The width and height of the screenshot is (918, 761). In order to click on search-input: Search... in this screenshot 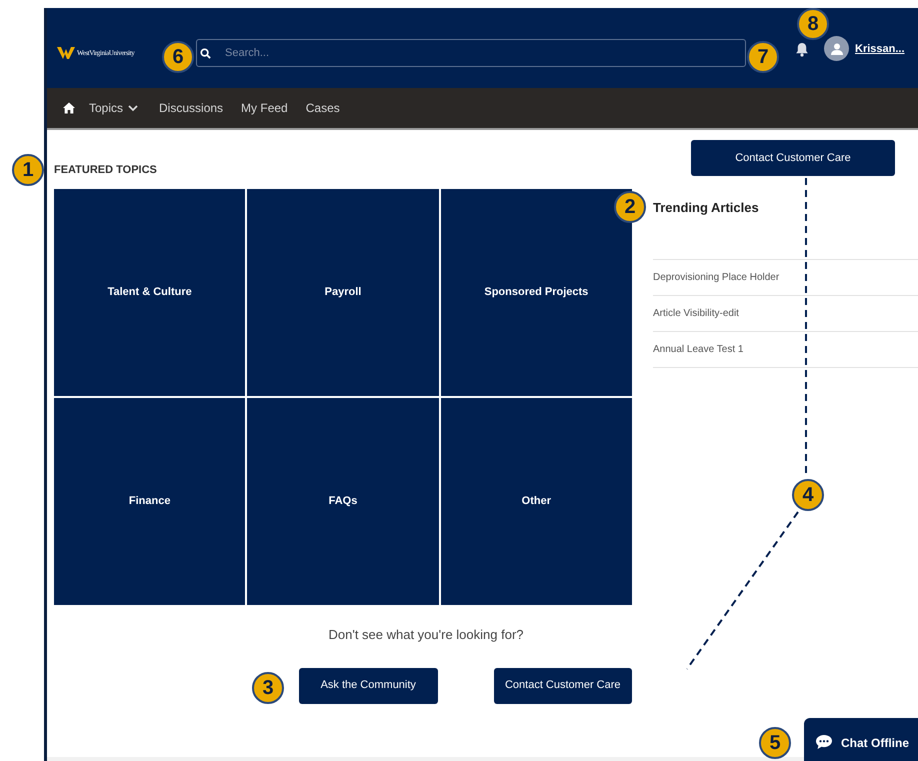, I will do `click(475, 53)`.